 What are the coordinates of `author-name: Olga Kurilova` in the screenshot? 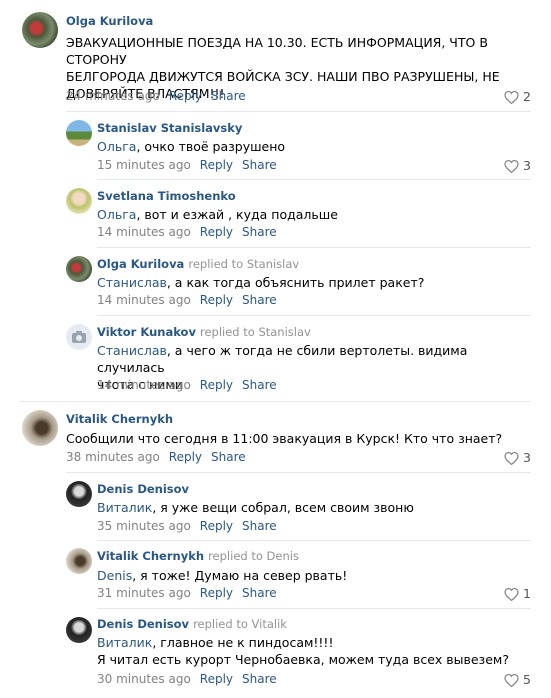 It's located at (109, 21).